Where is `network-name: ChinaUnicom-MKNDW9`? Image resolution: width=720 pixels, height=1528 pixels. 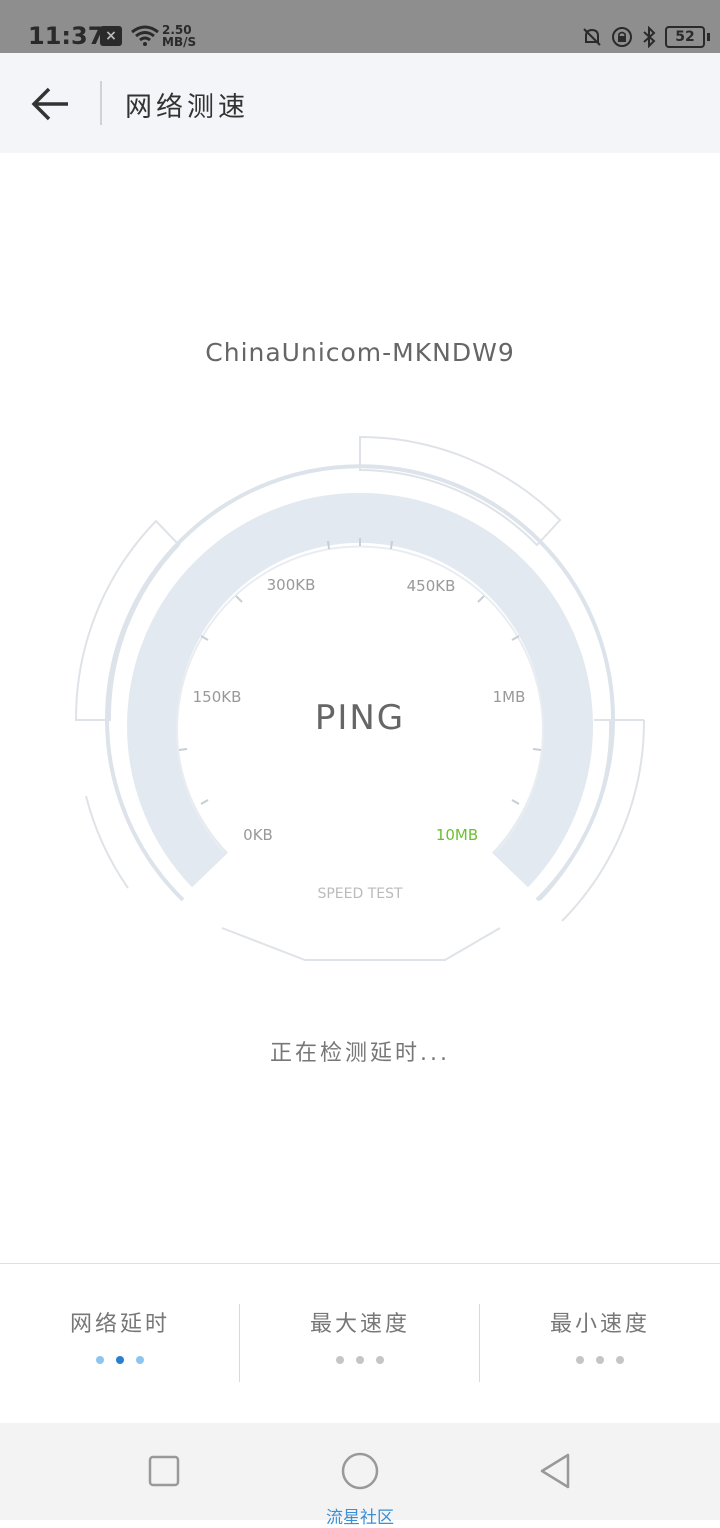 network-name: ChinaUnicom-MKNDW9 is located at coordinates (360, 352).